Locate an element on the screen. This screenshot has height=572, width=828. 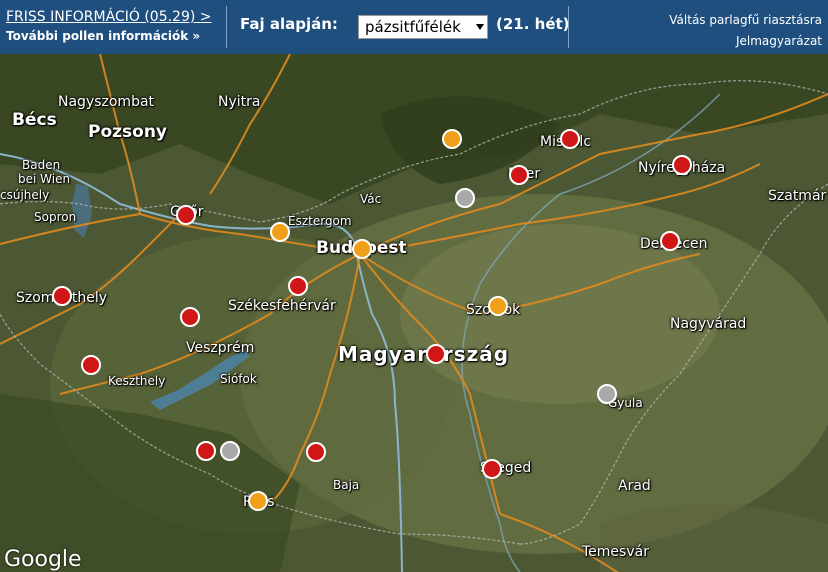
city-label-keszthely: Keszthely is located at coordinates (137, 381).